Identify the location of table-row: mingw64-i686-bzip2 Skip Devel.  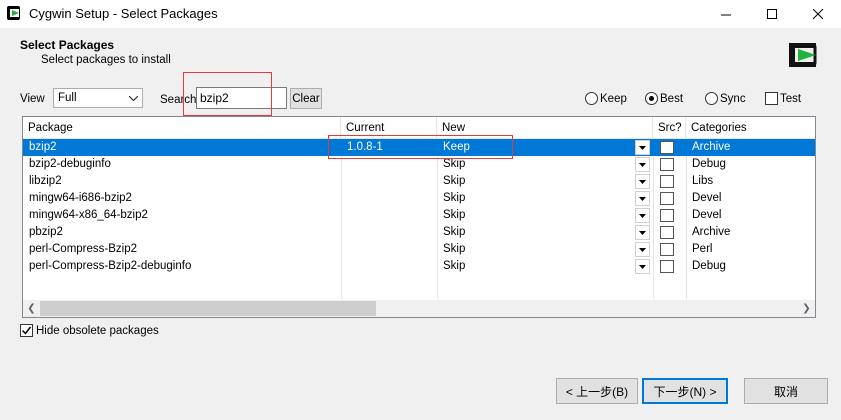
(419, 198).